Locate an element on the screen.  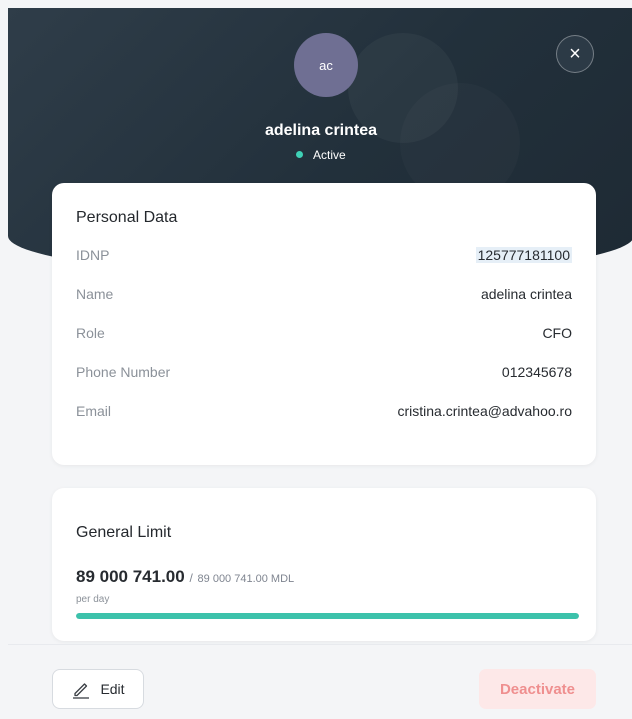
limit-amount: 89 000 741.00 / 89 000 741.00 MDL is located at coordinates (185, 577).